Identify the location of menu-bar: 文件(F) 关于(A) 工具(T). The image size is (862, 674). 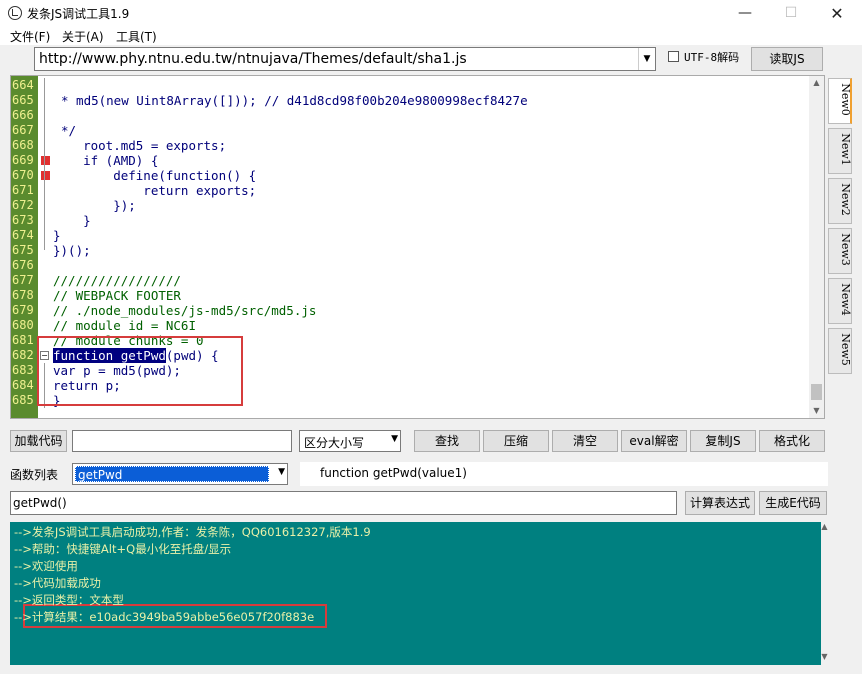
(431, 36).